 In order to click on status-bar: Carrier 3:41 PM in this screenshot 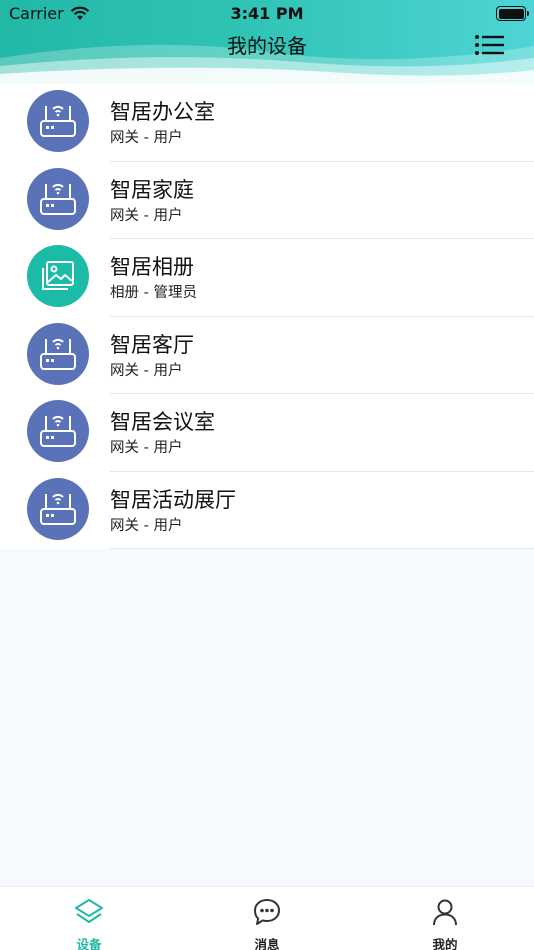, I will do `click(267, 14)`.